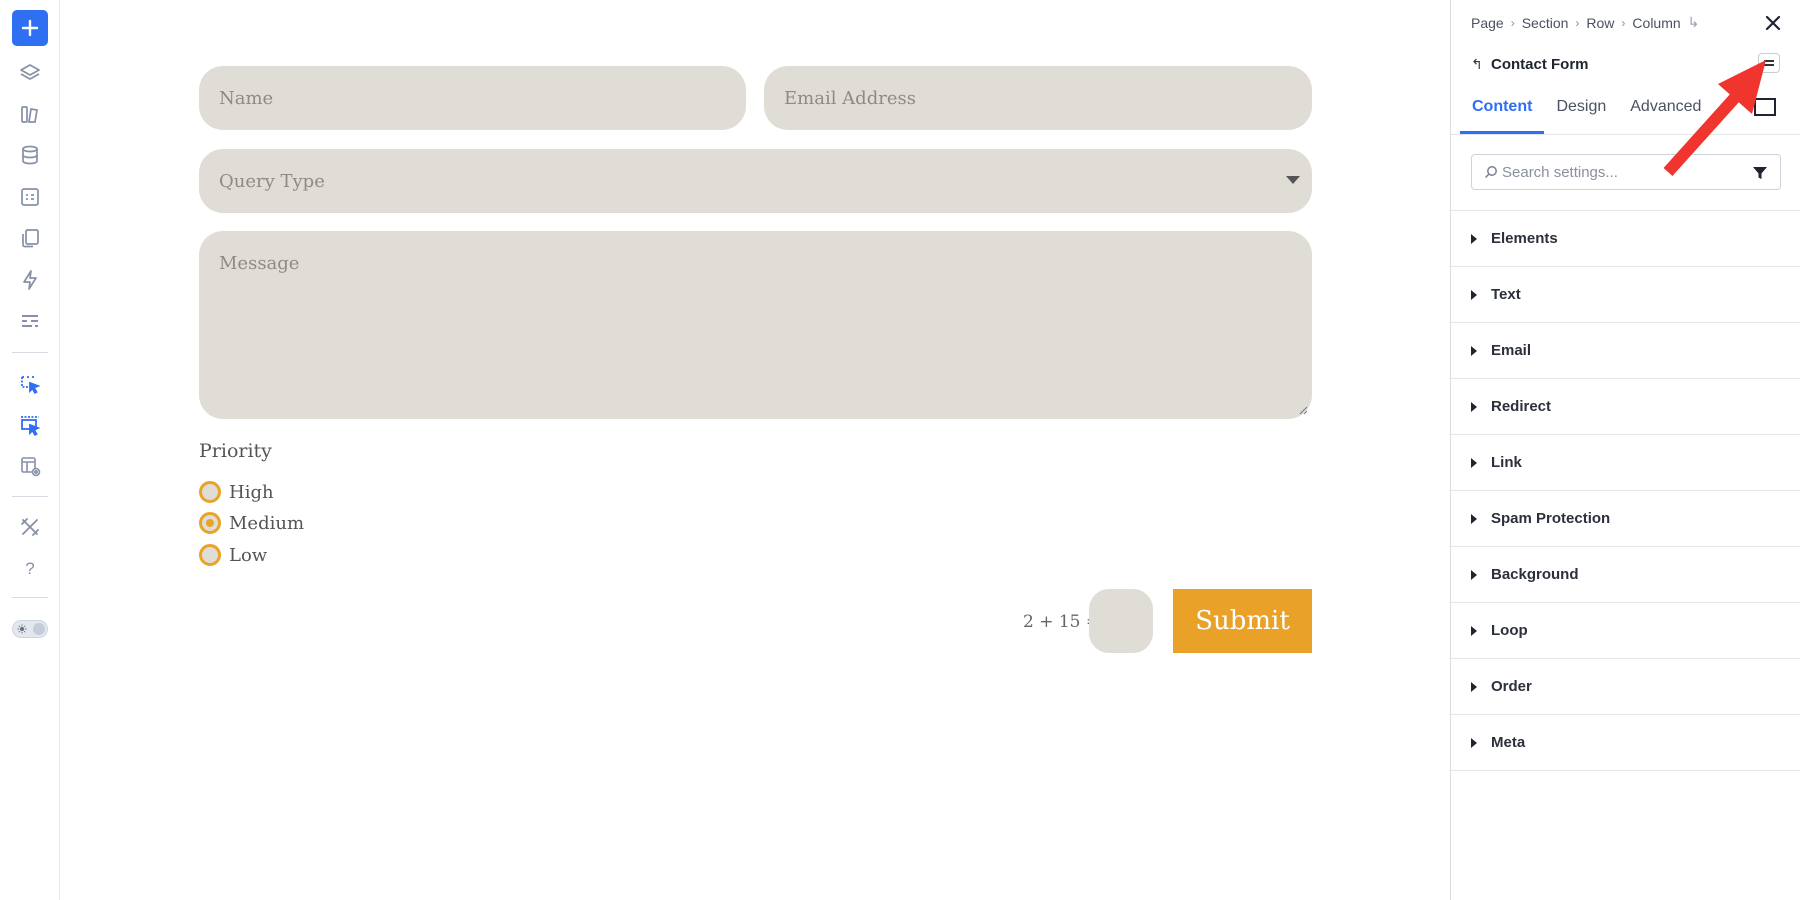 The height and width of the screenshot is (900, 1800). I want to click on preview-button, so click(30, 466).